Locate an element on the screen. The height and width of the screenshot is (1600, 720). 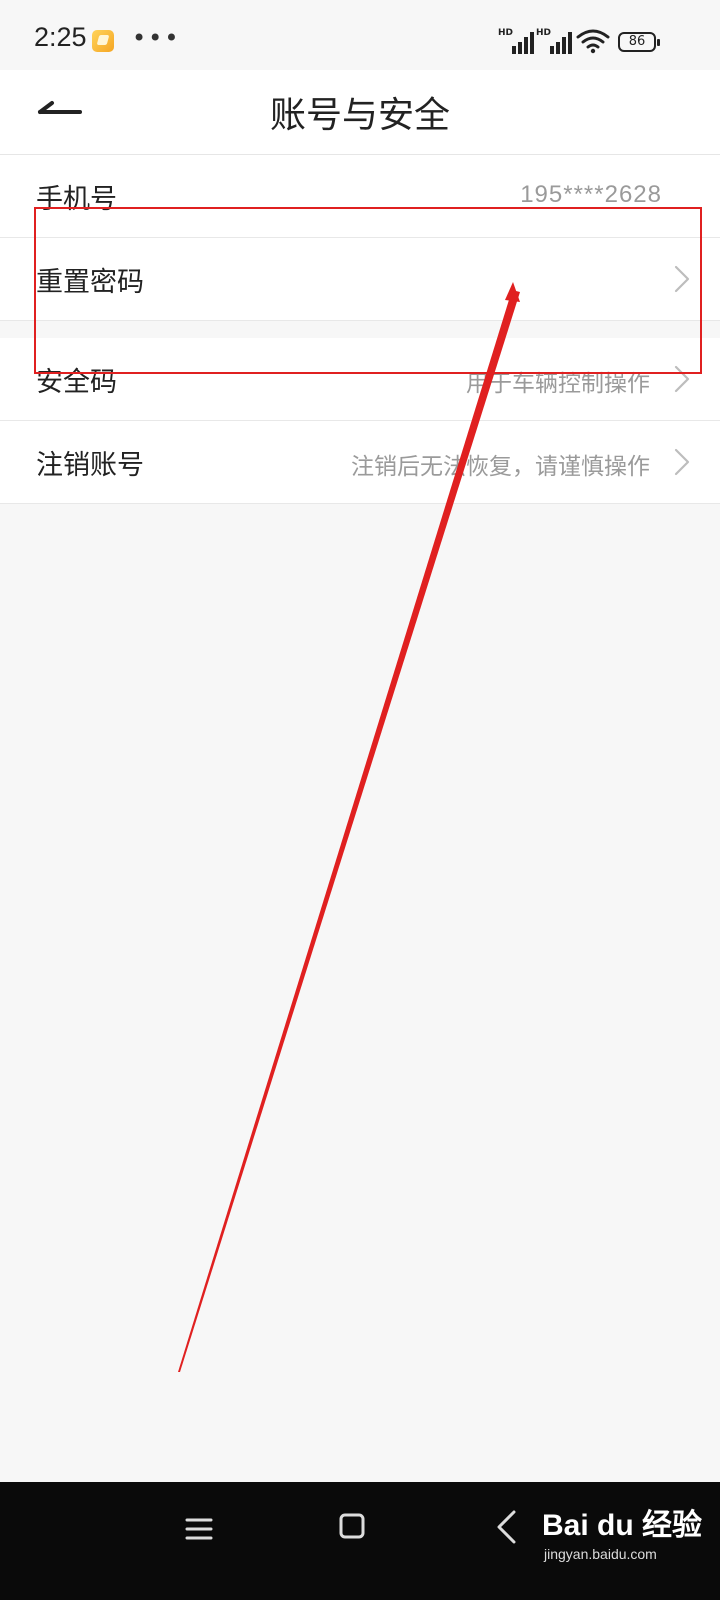
header: 账号与安全 is located at coordinates (360, 112).